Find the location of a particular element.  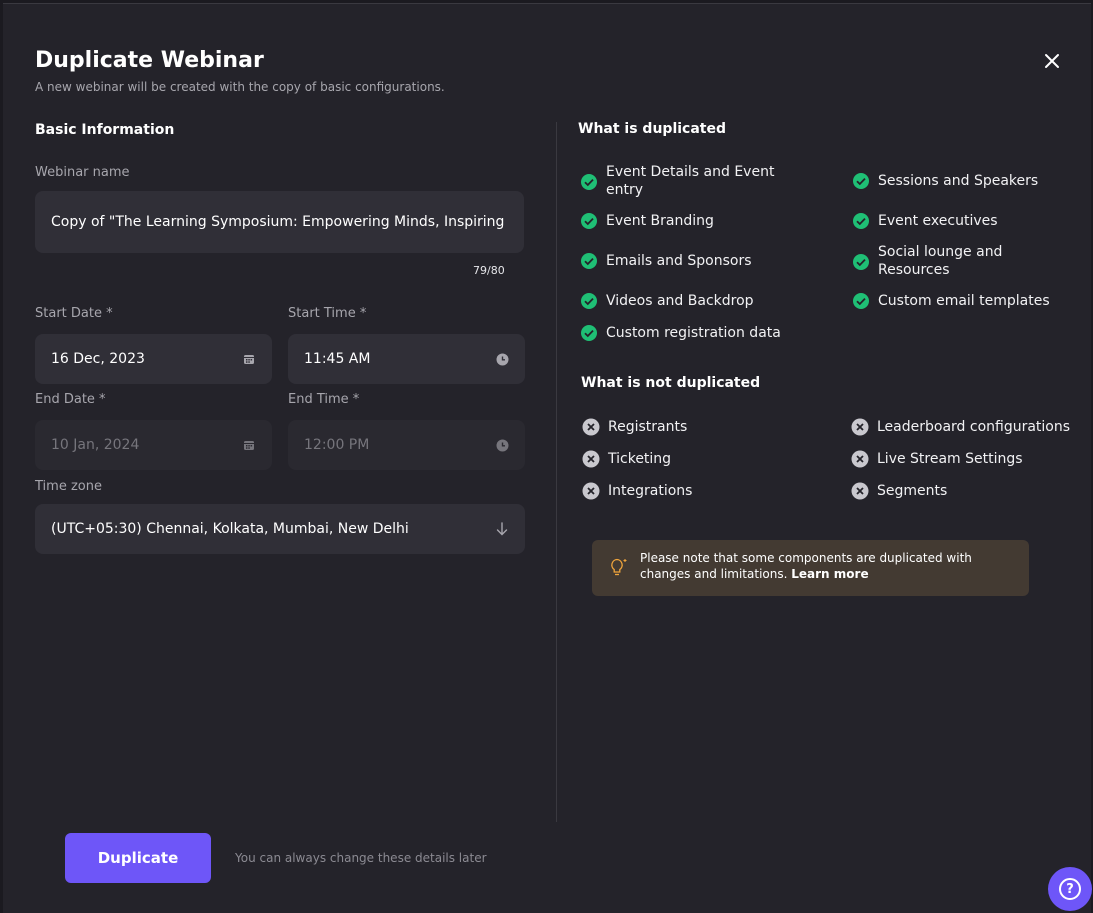

not-duplicated-item: Integrations is located at coordinates (680, 491).